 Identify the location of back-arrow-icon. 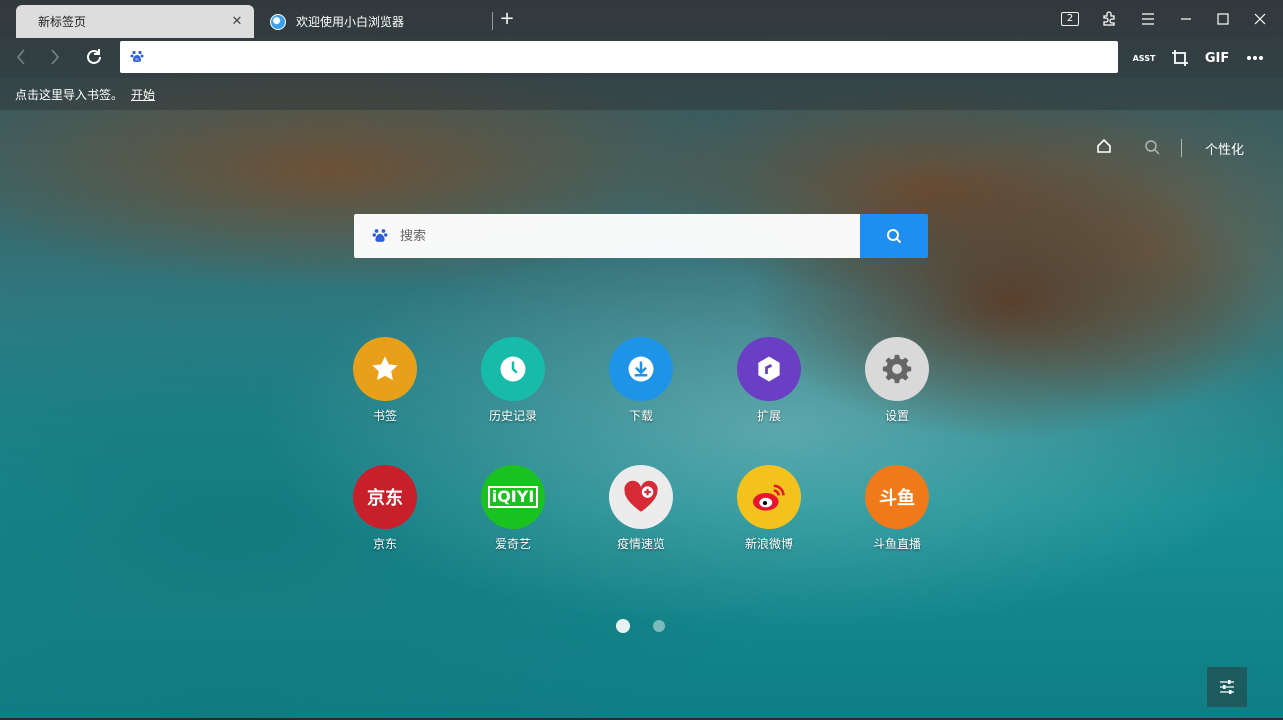
(21, 57).